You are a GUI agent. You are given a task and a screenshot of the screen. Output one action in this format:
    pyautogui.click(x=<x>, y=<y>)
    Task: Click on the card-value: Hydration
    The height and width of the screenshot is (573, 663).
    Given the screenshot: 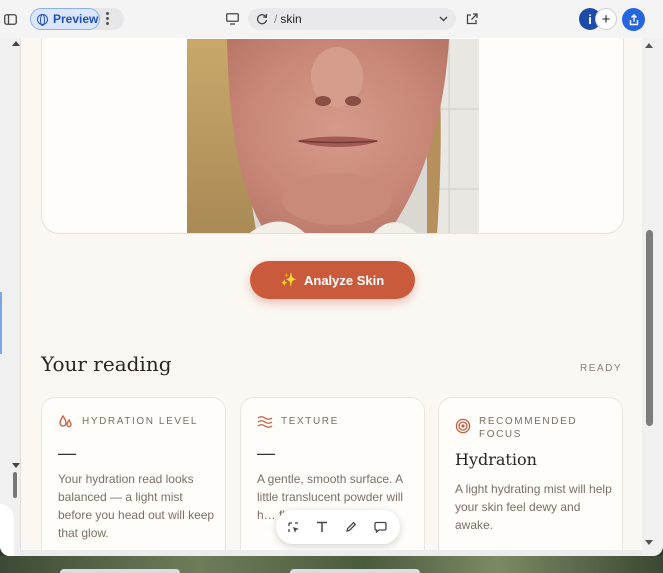 What is the action you would take?
    pyautogui.click(x=496, y=459)
    